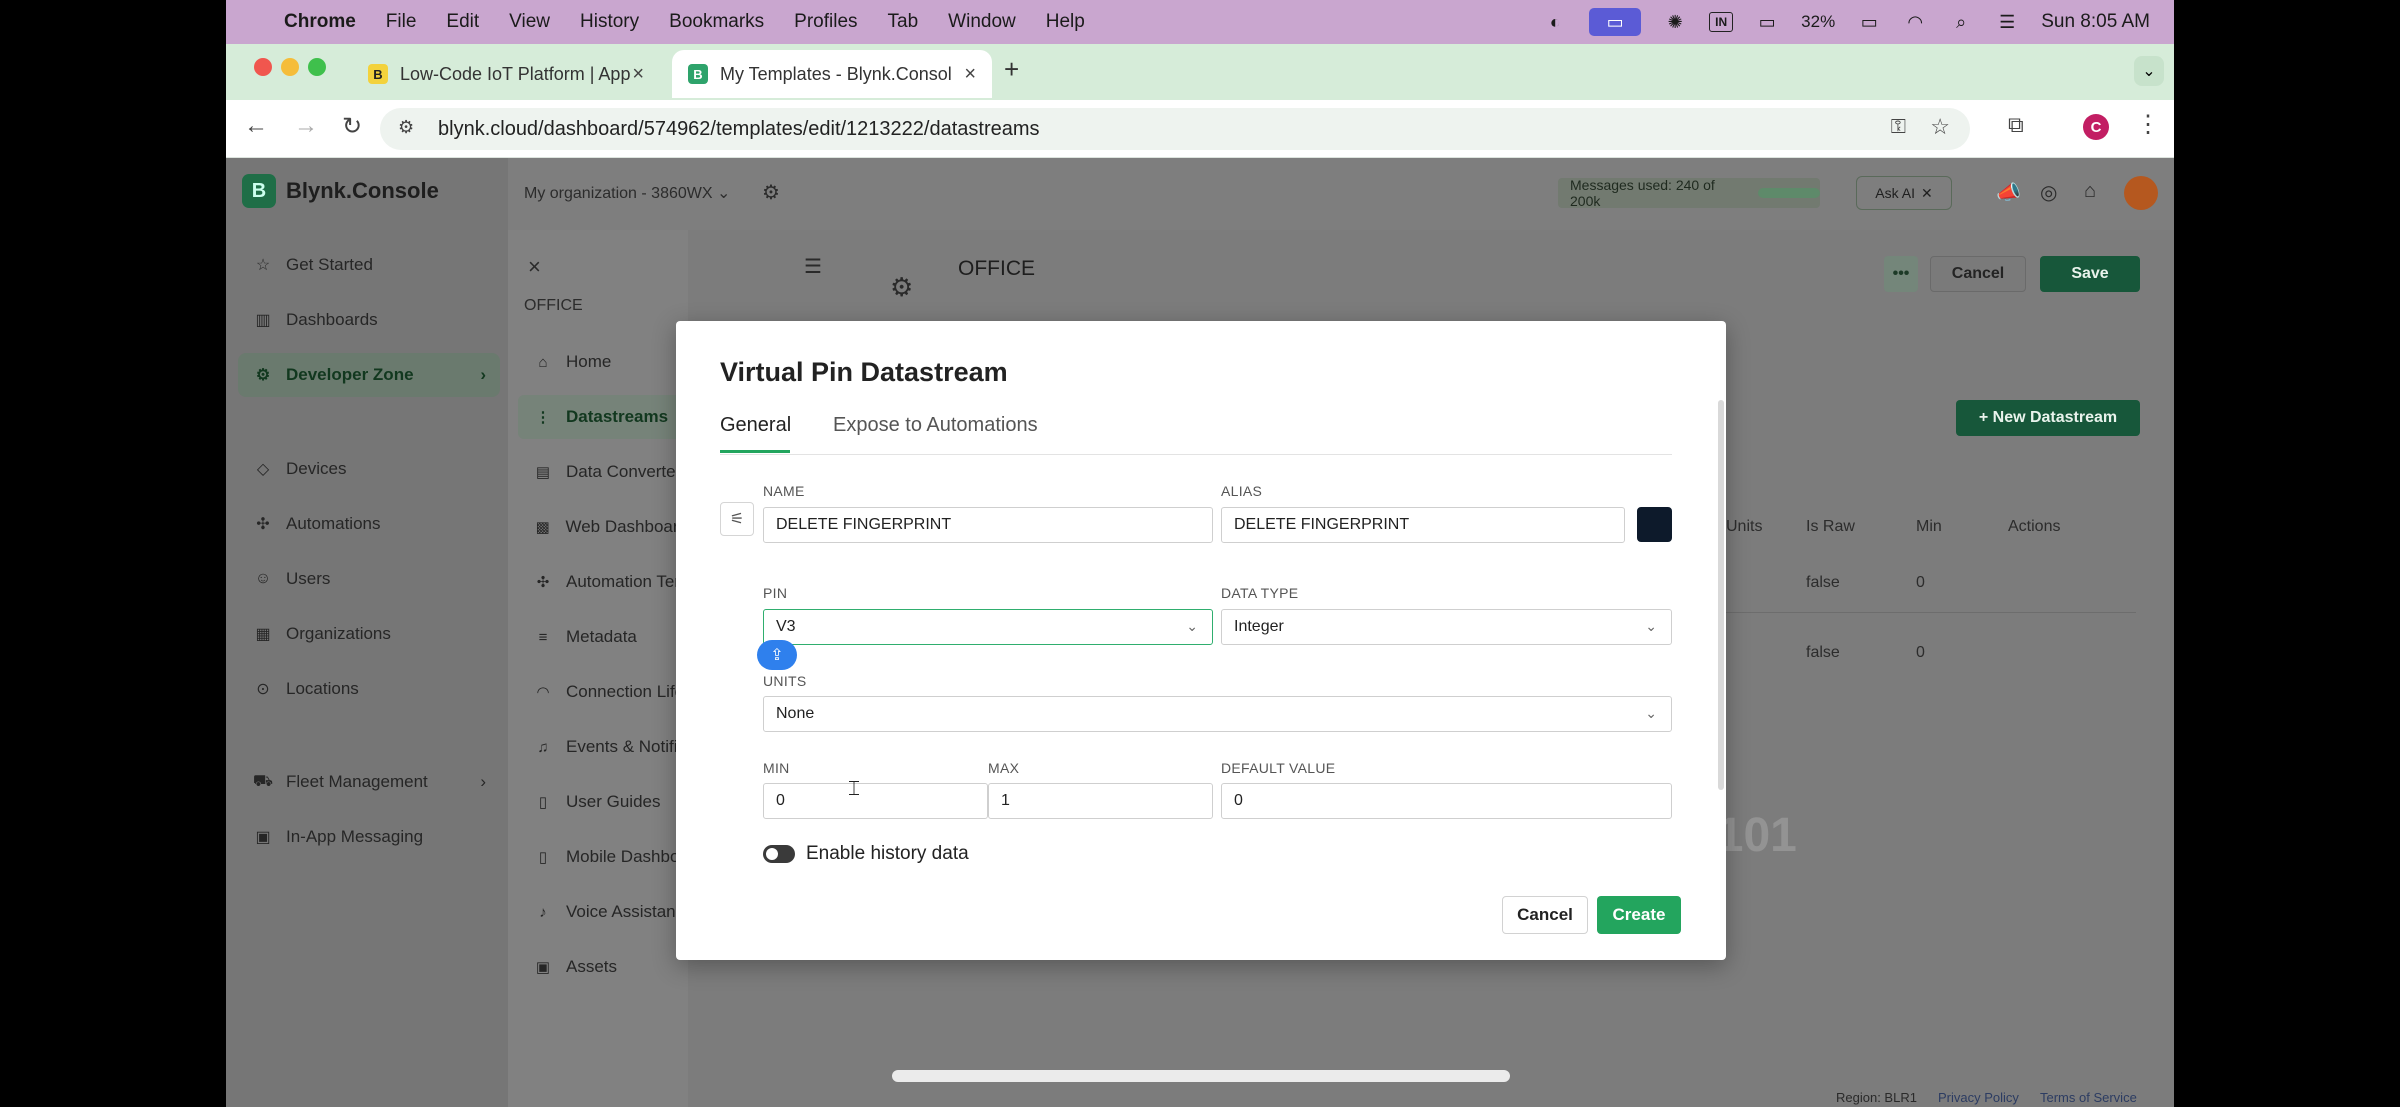 Image resolution: width=2400 pixels, height=1107 pixels. What do you see at coordinates (406, 127) in the screenshot?
I see `site-info-icon: ⚙` at bounding box center [406, 127].